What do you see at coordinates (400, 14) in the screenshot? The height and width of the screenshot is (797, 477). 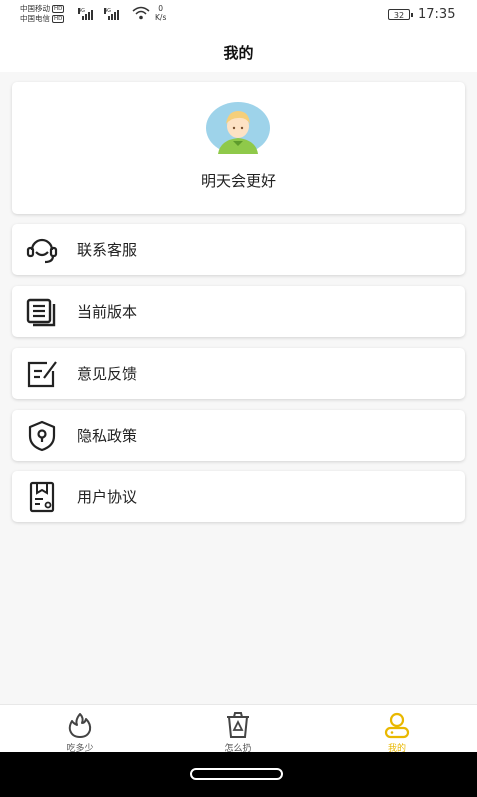 I see `battery-icon: 32` at bounding box center [400, 14].